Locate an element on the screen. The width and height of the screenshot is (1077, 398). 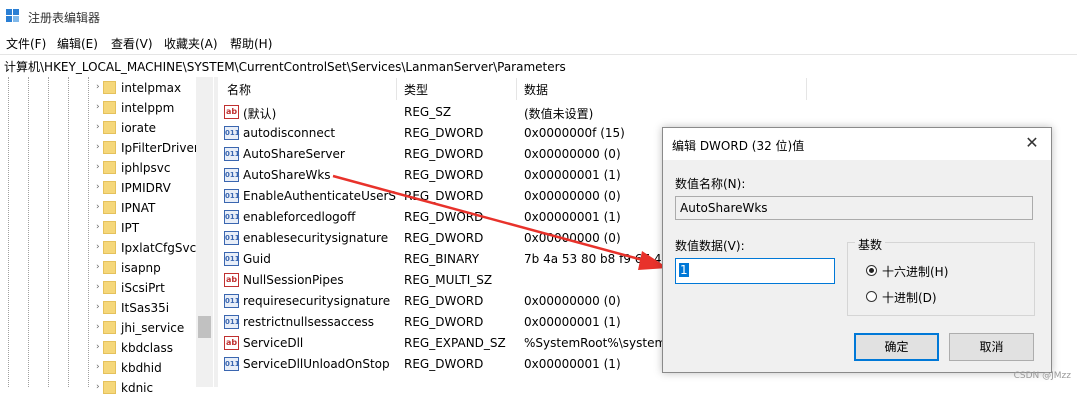
decimal-label: 十进制(D) is located at coordinates (909, 297).